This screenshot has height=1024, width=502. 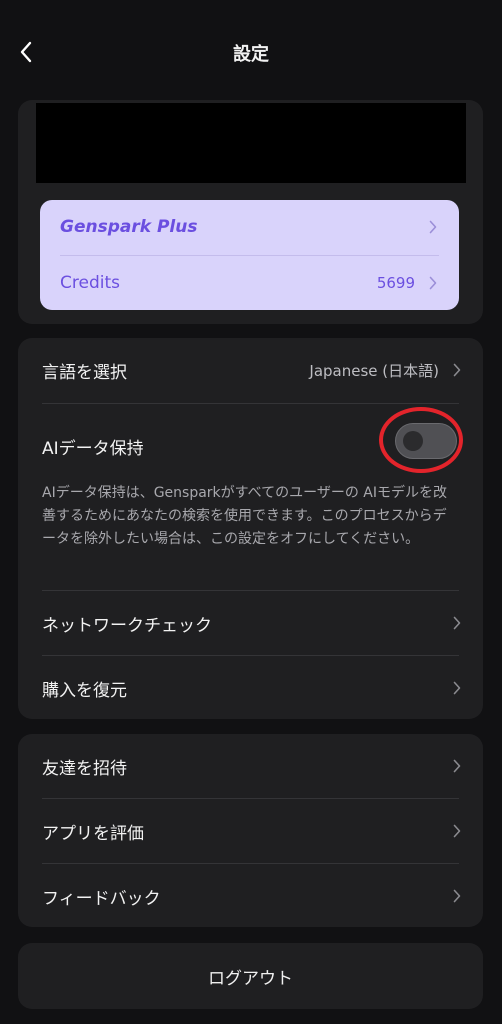 What do you see at coordinates (374, 370) in the screenshot?
I see `language-value: Japanese (日本語)` at bounding box center [374, 370].